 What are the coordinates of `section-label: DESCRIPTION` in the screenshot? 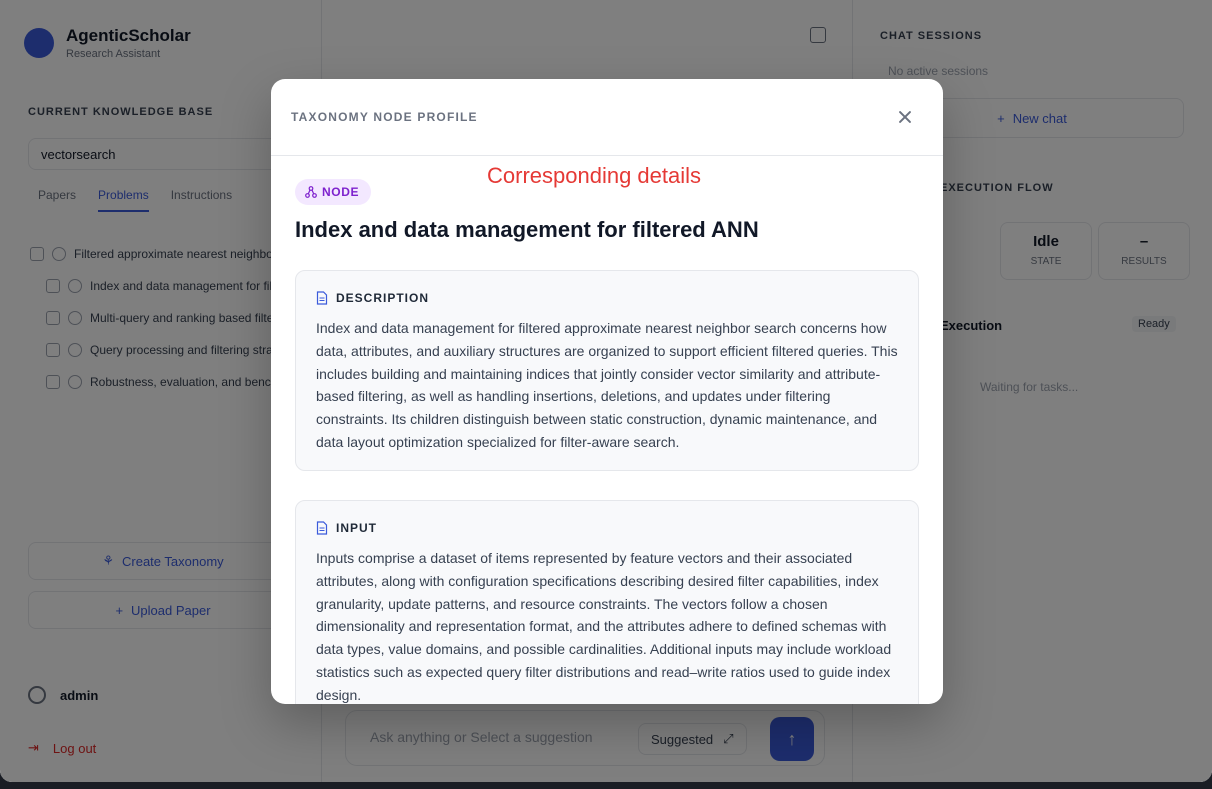 It's located at (383, 298).